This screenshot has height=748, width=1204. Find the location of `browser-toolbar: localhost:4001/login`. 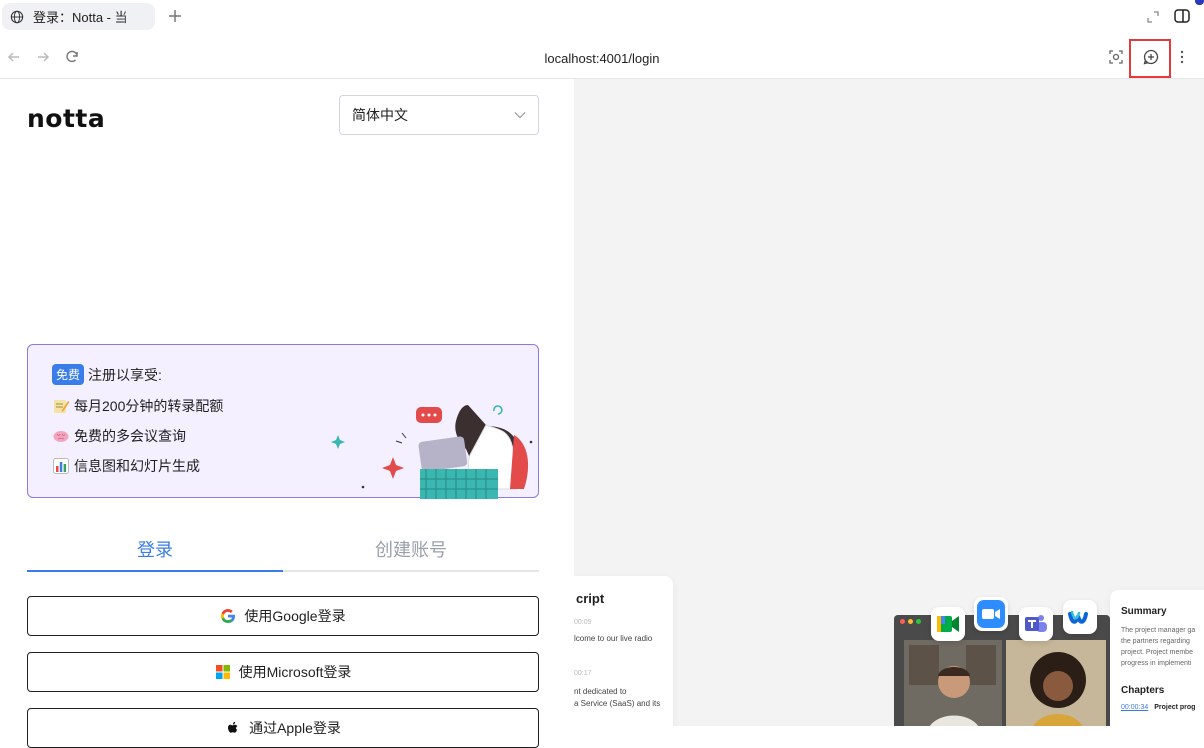

browser-toolbar: localhost:4001/login is located at coordinates (602, 56).